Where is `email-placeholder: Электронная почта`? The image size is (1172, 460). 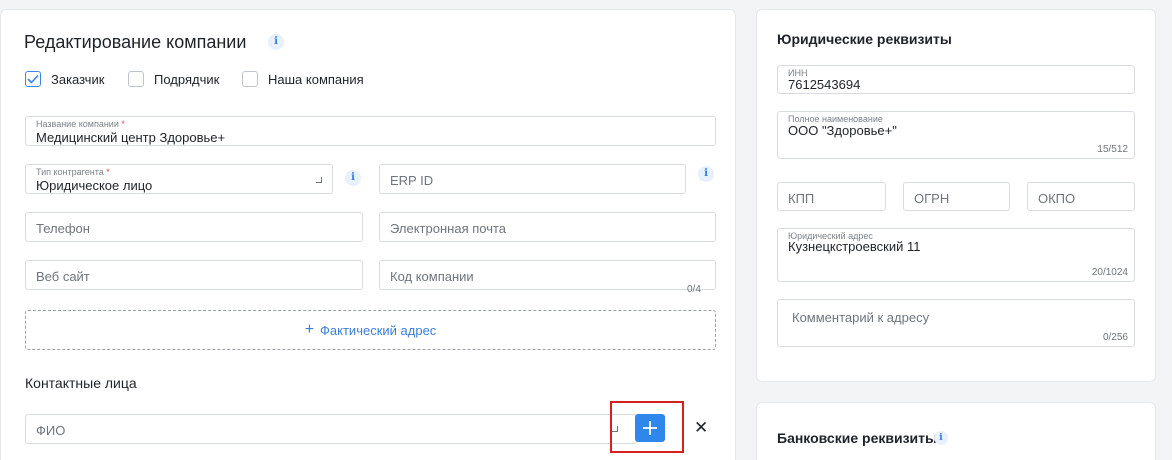 email-placeholder: Электронная почта is located at coordinates (448, 228).